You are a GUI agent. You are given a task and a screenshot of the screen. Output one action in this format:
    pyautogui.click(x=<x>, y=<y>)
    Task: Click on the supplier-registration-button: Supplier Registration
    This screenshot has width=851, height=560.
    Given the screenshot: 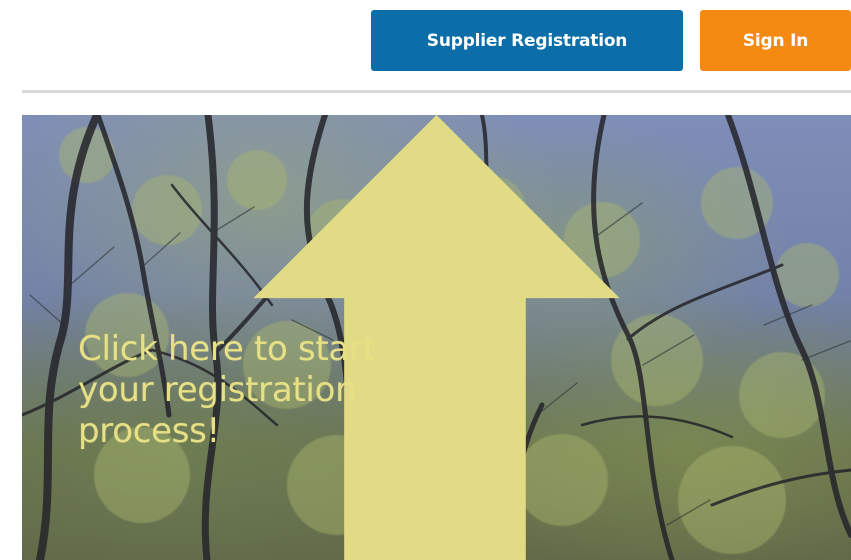 What is the action you would take?
    pyautogui.click(x=527, y=40)
    